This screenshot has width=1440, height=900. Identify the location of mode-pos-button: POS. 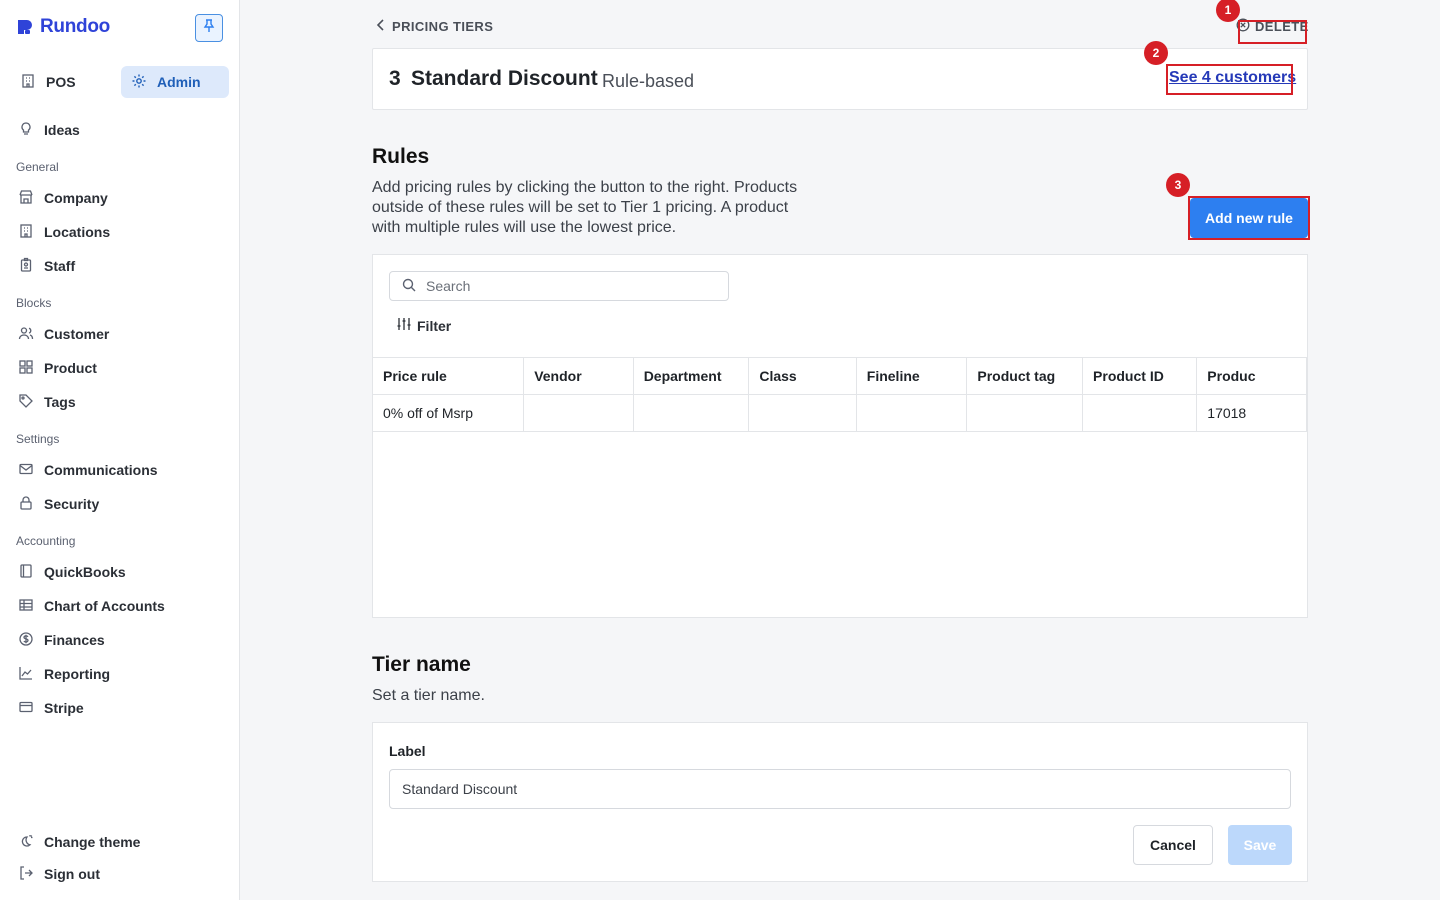
(61, 82).